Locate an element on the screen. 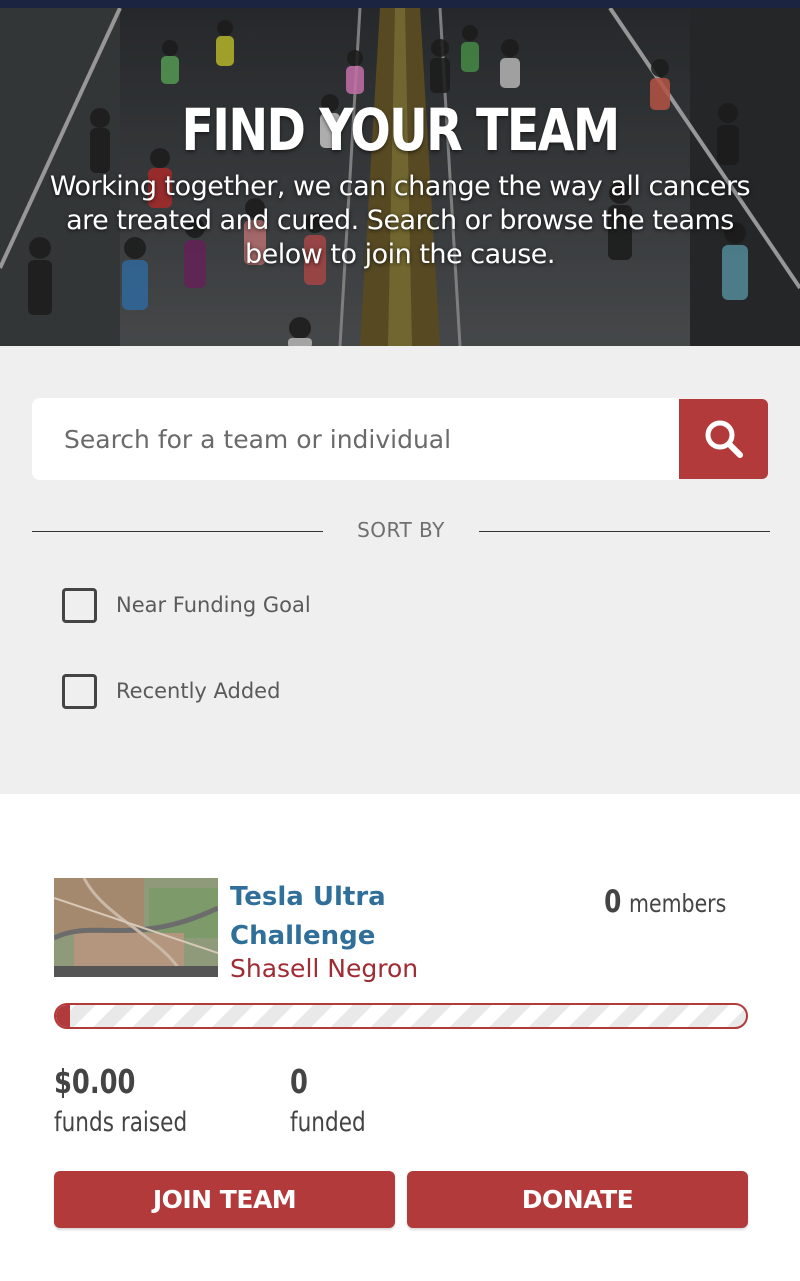 This screenshot has height=1281, width=800. page-title: FIND YOUR TEAM is located at coordinates (400, 130).